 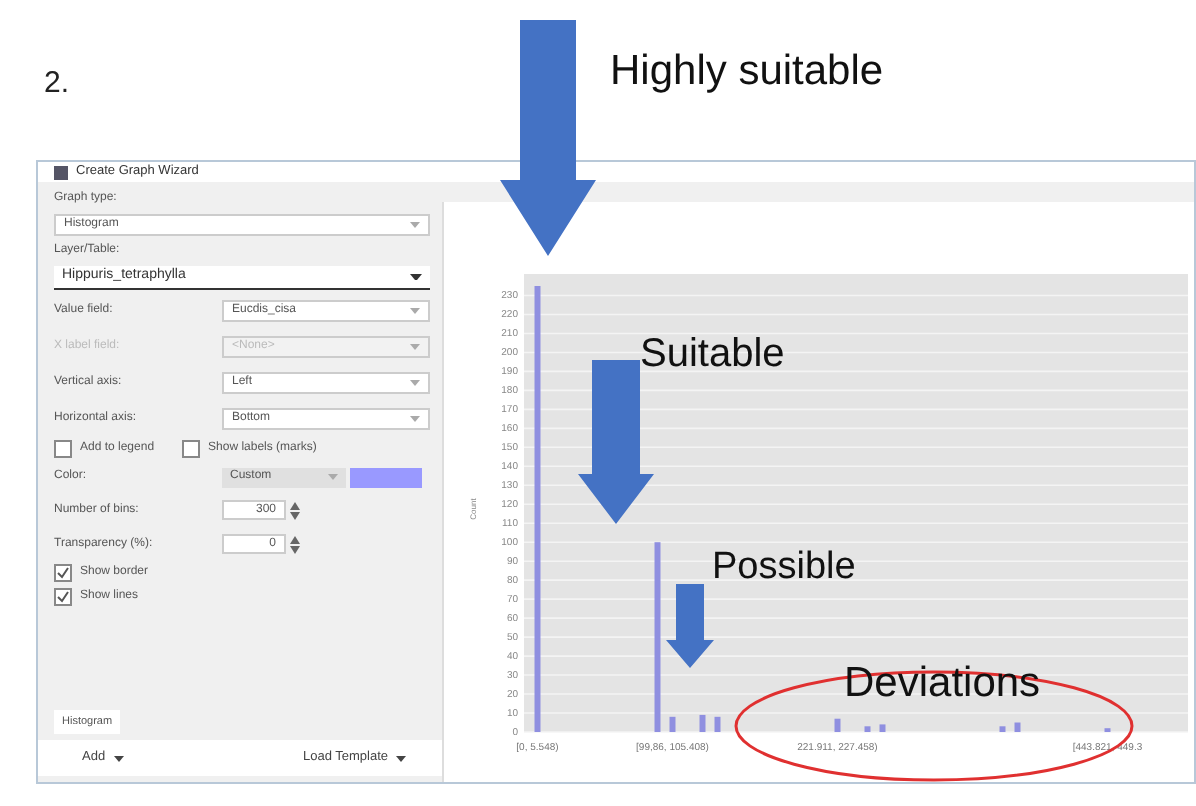 What do you see at coordinates (690, 626) in the screenshot?
I see `down-arrow` at bounding box center [690, 626].